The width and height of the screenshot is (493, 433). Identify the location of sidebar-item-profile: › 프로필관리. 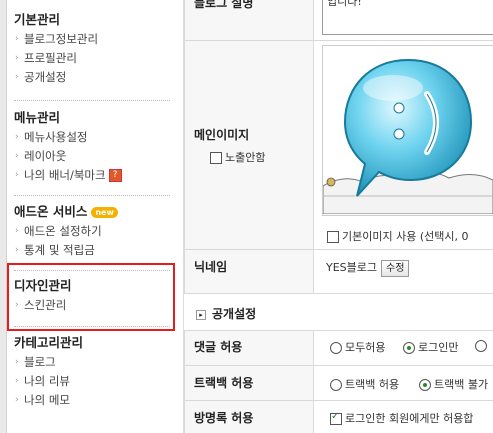
(94, 58).